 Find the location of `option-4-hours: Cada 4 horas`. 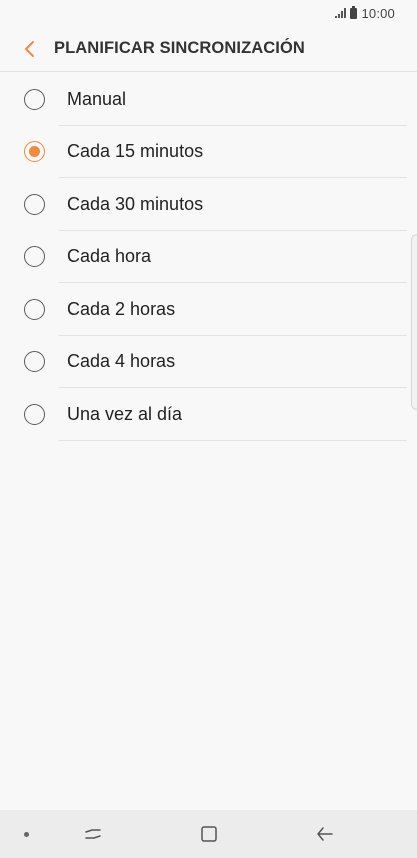

option-4-hours: Cada 4 horas is located at coordinates (208, 362).